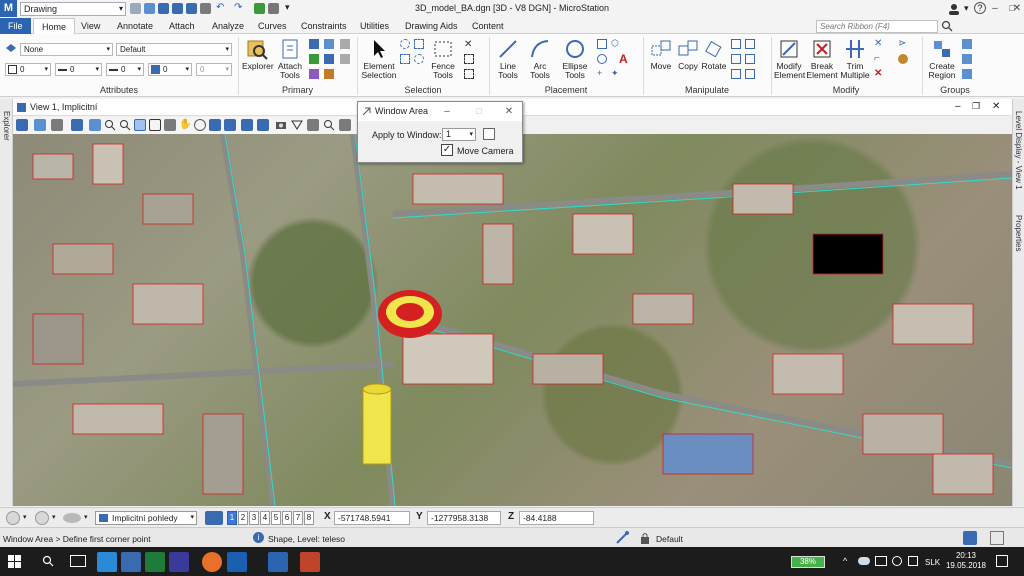 The width and height of the screenshot is (1024, 576). What do you see at coordinates (431, 26) in the screenshot?
I see `tab-drawing-aids: Drawing Aids` at bounding box center [431, 26].